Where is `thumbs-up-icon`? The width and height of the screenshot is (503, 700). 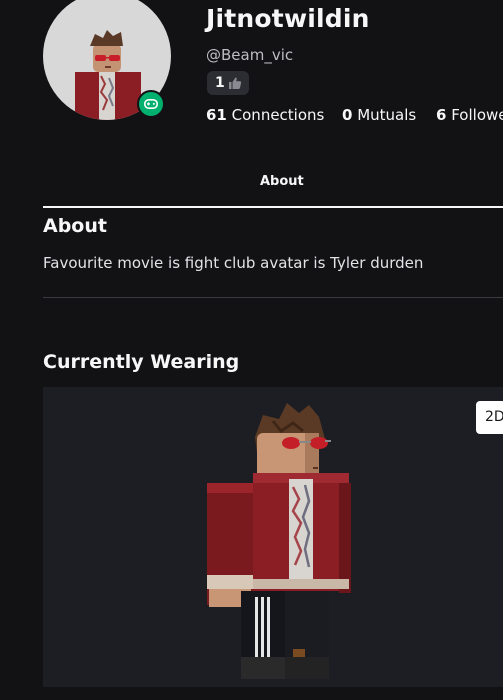
thumbs-up-icon is located at coordinates (234, 83).